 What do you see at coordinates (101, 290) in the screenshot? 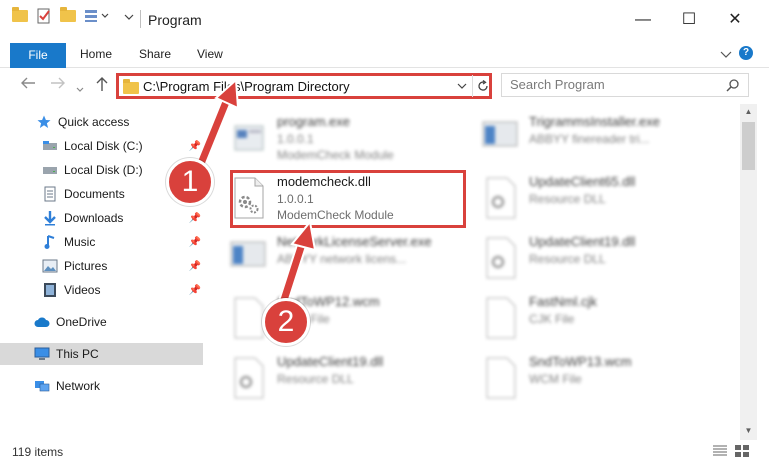
I see `sidebar-item-videos: Videos 📌` at bounding box center [101, 290].